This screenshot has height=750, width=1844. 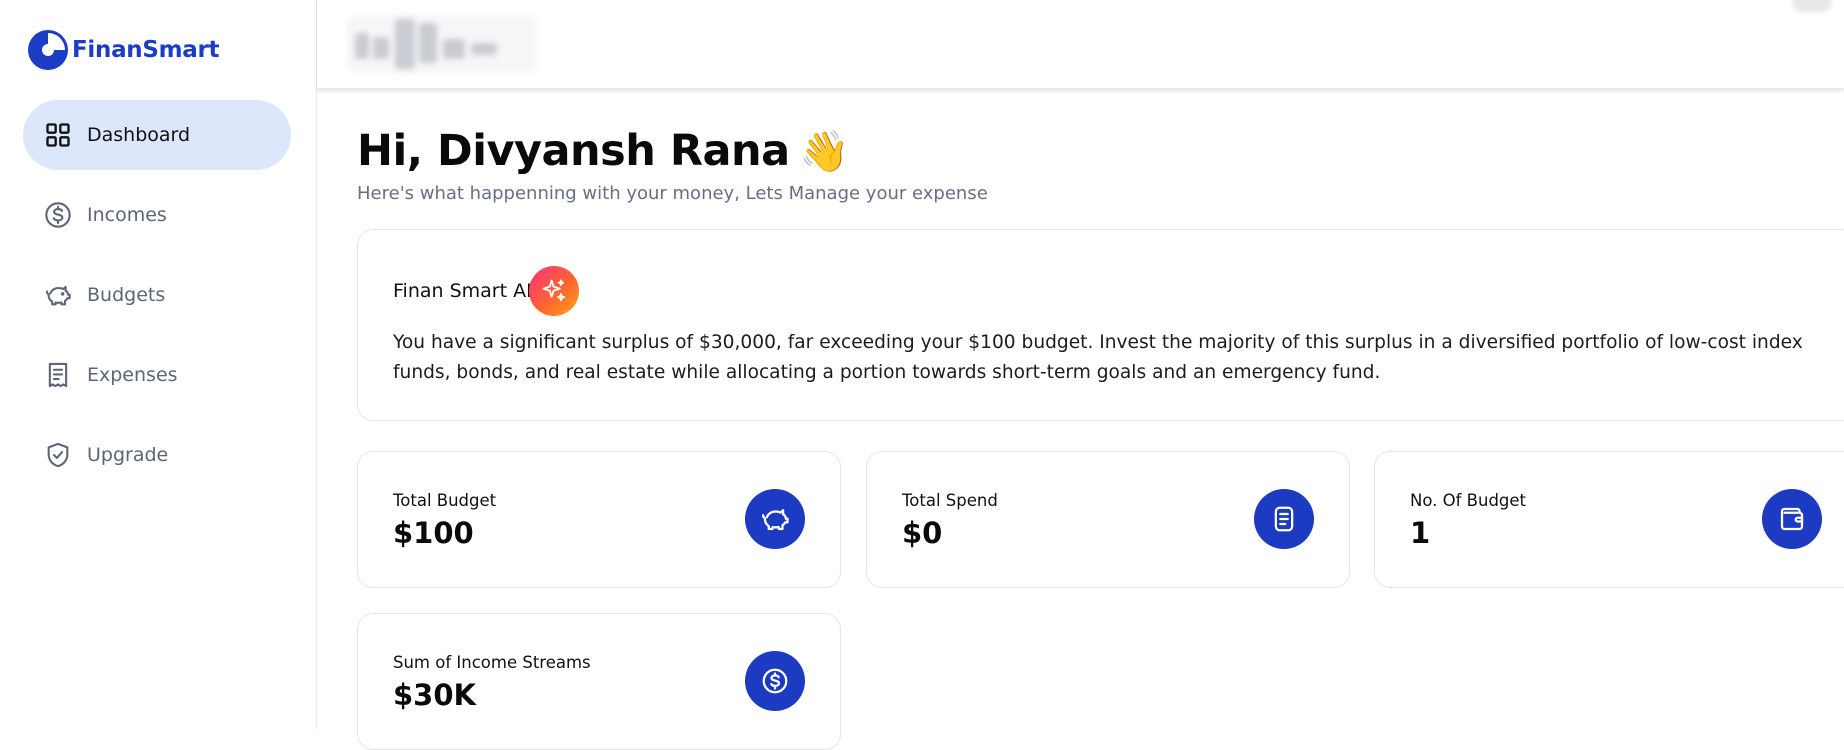 What do you see at coordinates (433, 533) in the screenshot?
I see `stat-value: $100` at bounding box center [433, 533].